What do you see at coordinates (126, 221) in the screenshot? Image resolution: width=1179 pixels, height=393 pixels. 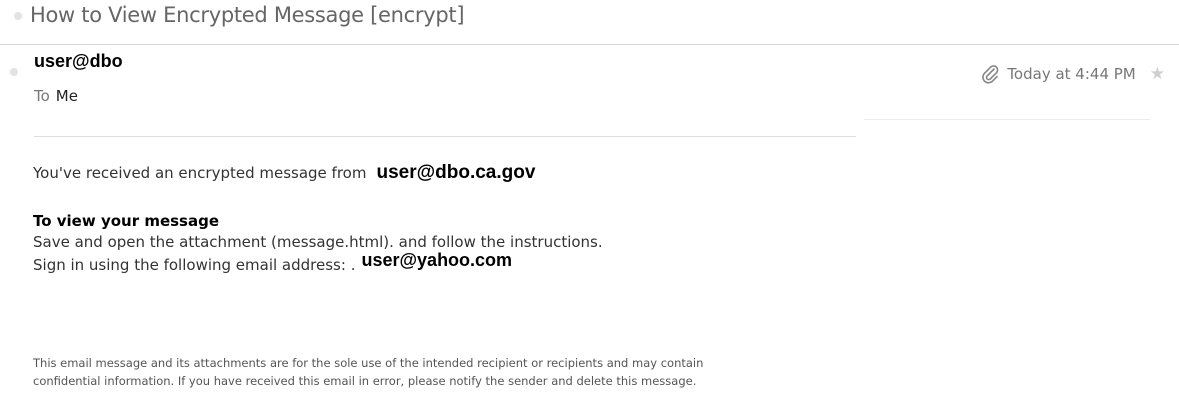 I see `instructions-heading: To view your message` at bounding box center [126, 221].